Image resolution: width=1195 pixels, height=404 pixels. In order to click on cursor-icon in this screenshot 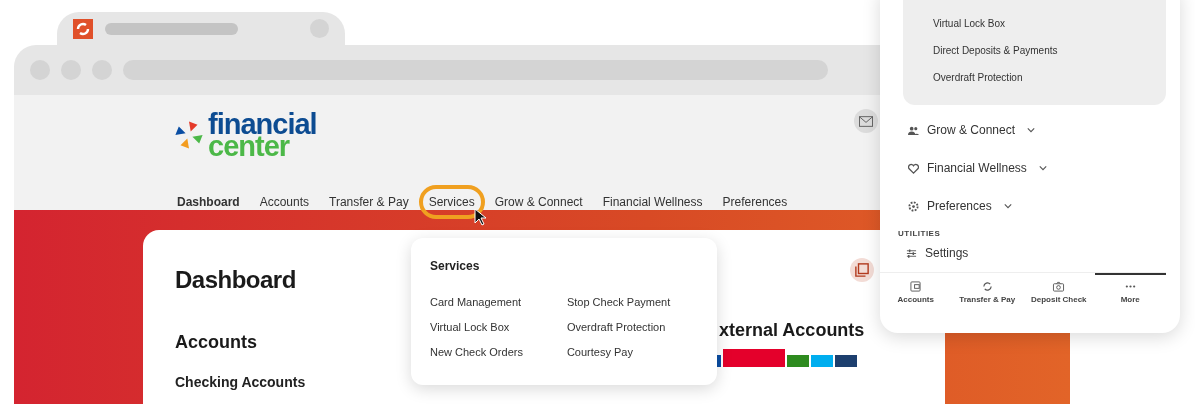, I will do `click(480, 217)`.